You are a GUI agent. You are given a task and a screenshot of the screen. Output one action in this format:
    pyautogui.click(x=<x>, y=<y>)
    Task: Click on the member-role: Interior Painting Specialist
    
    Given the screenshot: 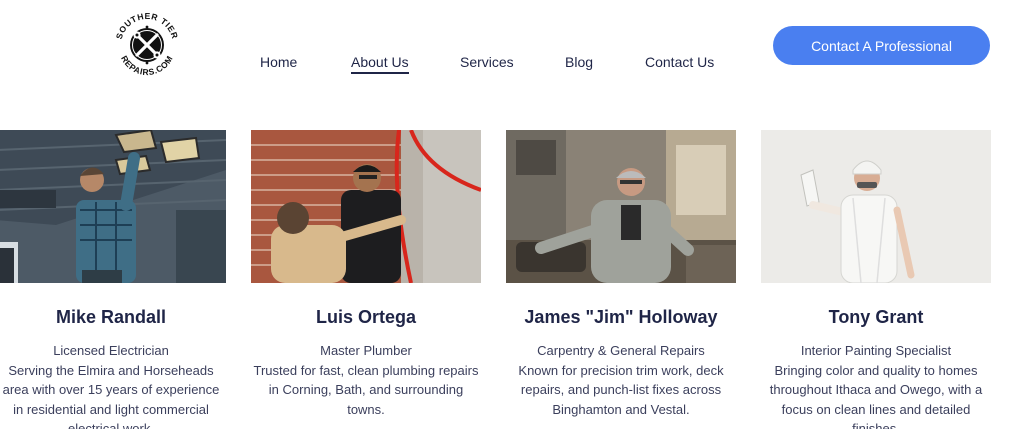 What is the action you would take?
    pyautogui.click(x=876, y=350)
    